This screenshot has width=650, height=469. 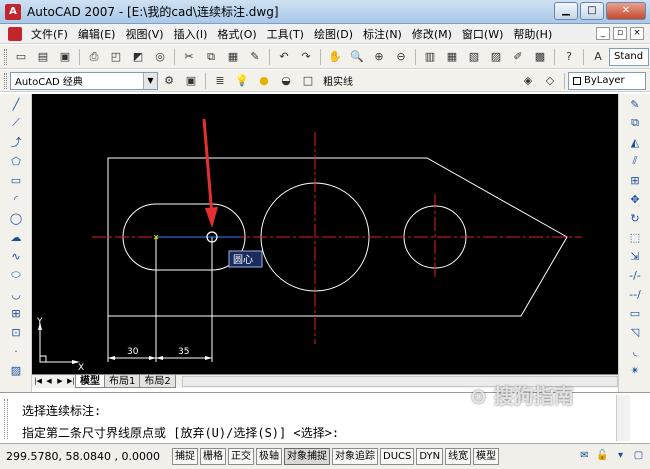 What do you see at coordinates (15, 33) in the screenshot?
I see `document-icon` at bounding box center [15, 33].